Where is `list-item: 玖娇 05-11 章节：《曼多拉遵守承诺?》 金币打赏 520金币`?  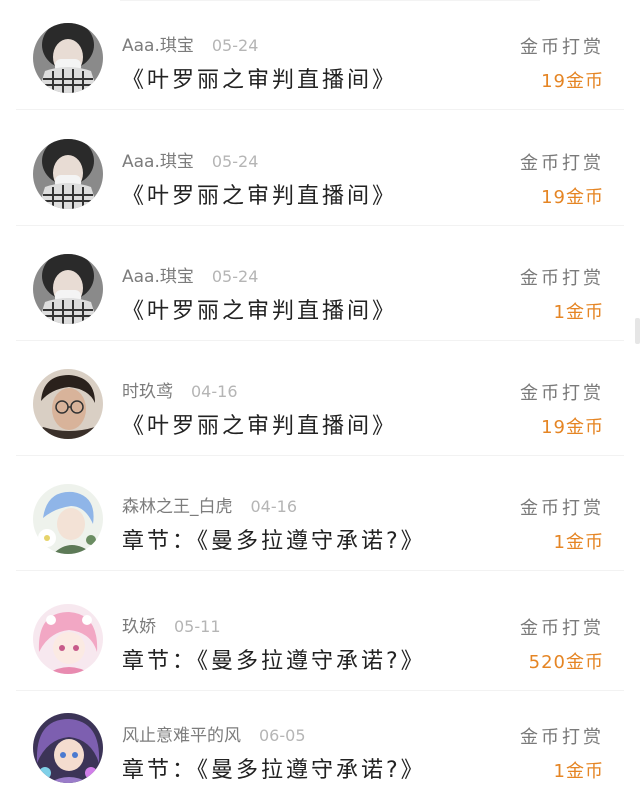 list-item: 玖娇 05-11 章节：《曼多拉遵守承诺?》 金币打赏 520金币 is located at coordinates (320, 636).